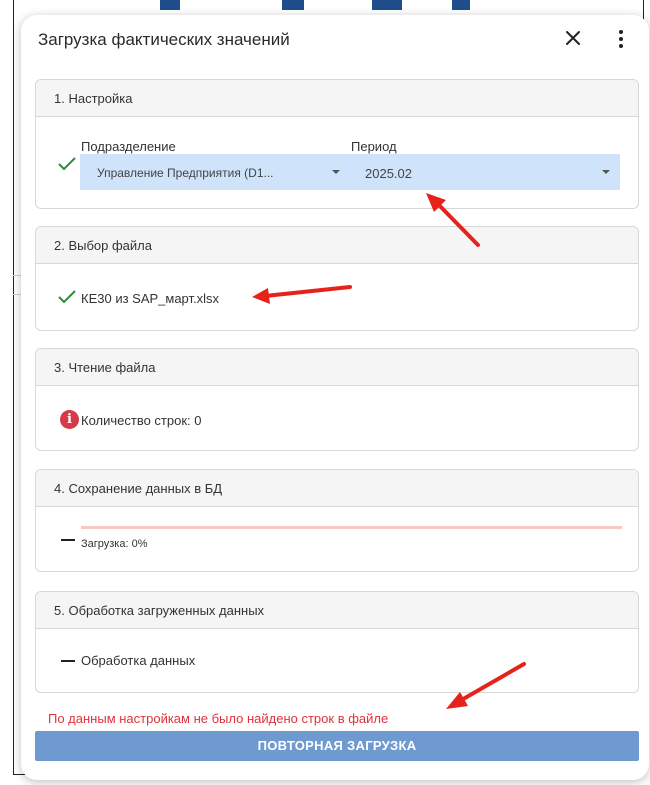 The width and height of the screenshot is (650, 785). I want to click on rows-count-text: Количество строк: 0, so click(141, 420).